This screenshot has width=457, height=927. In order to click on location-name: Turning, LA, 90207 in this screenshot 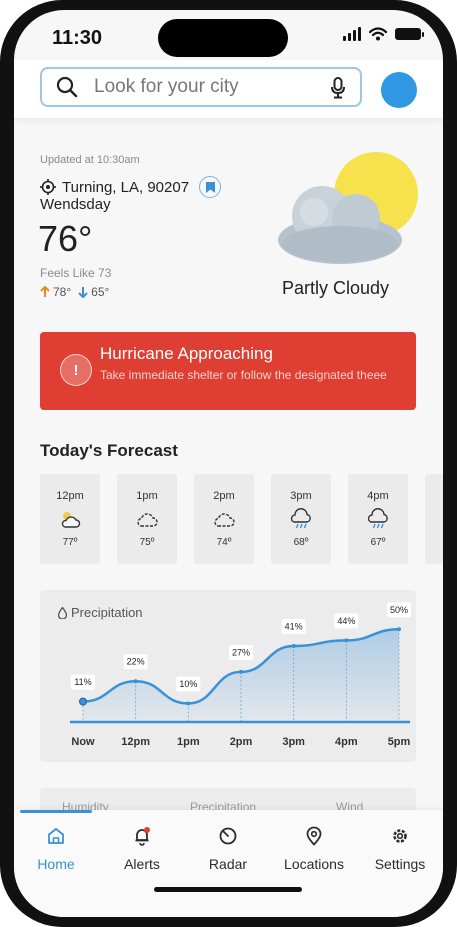, I will do `click(126, 187)`.